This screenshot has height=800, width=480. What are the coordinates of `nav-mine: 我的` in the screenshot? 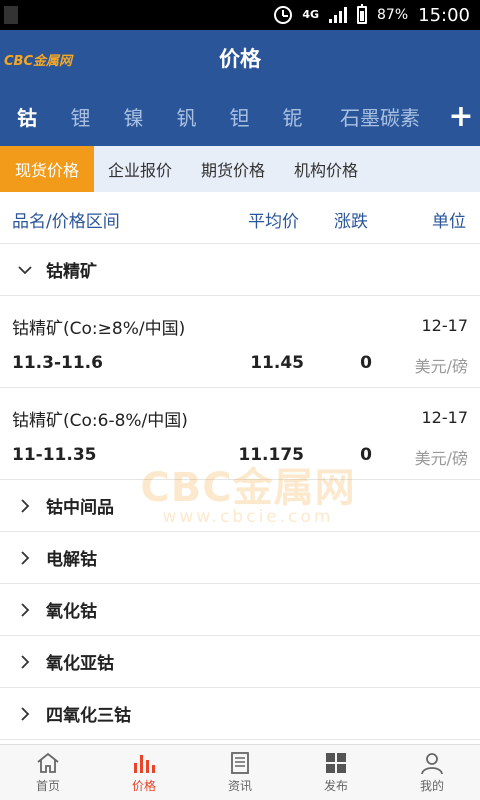 It's located at (432, 772).